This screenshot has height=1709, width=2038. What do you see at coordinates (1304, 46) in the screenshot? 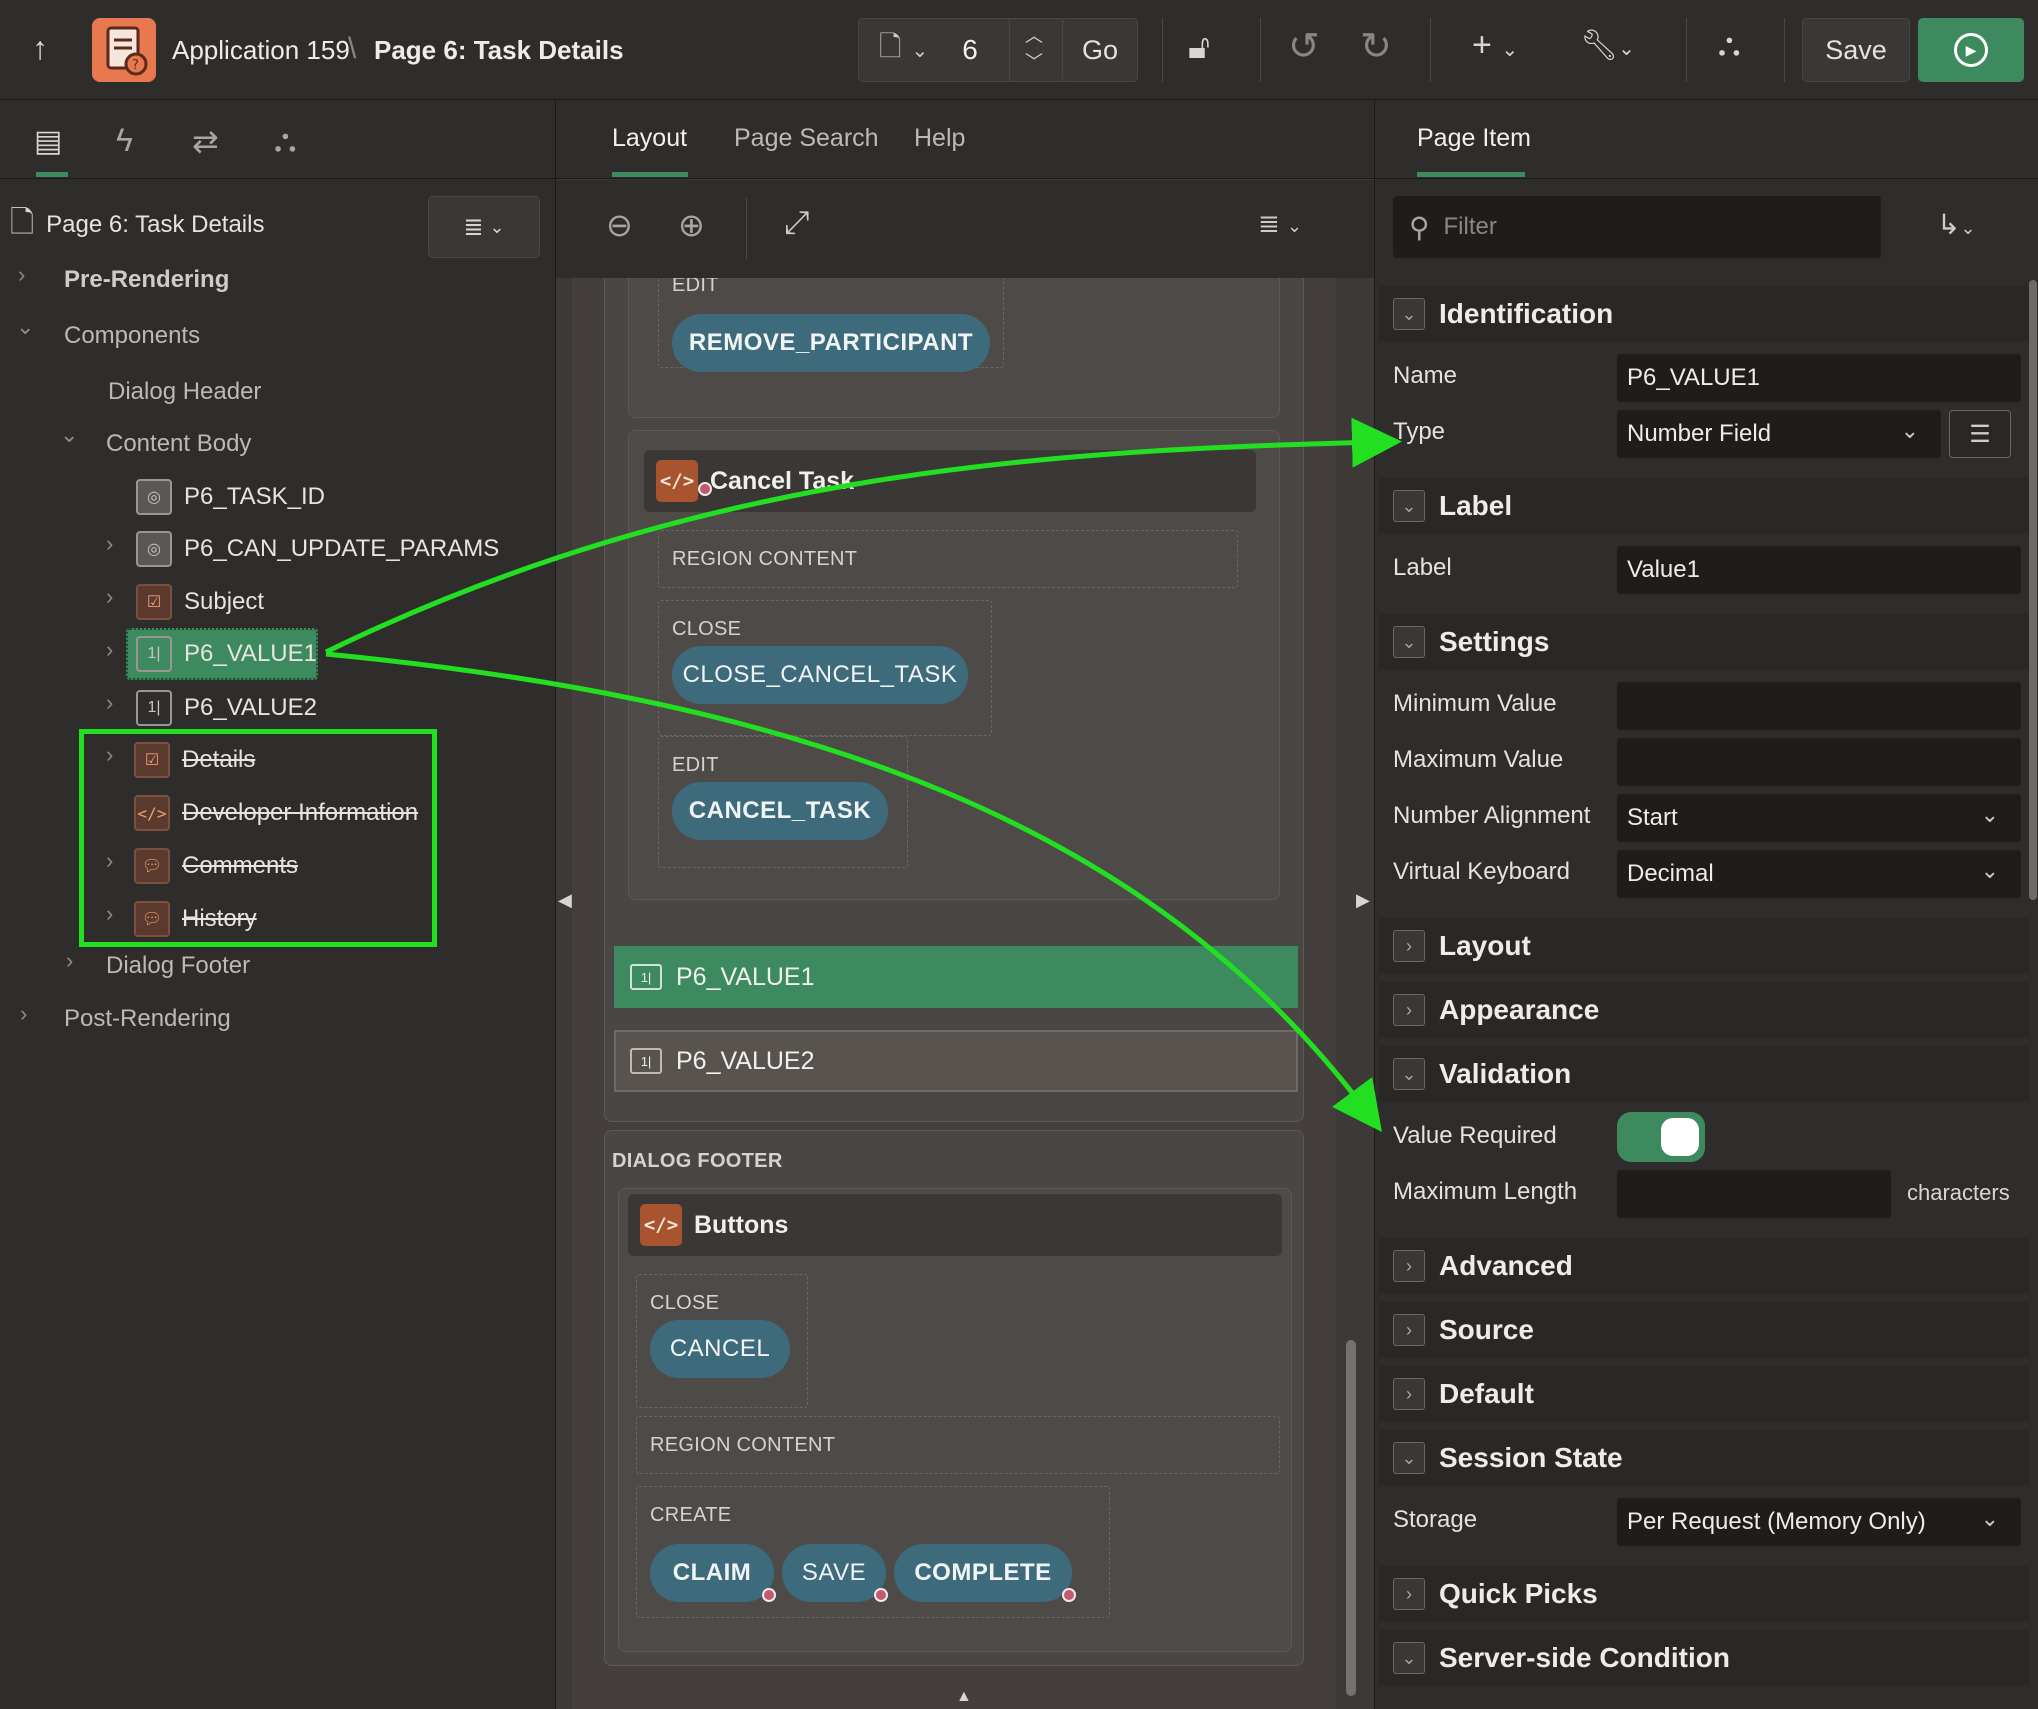
I see `undo-icon: ↺` at bounding box center [1304, 46].